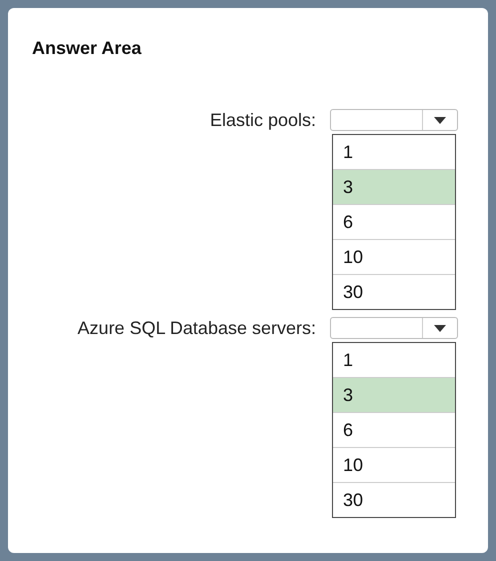  I want to click on question-label: Azure SQL Database servers:, so click(196, 328).